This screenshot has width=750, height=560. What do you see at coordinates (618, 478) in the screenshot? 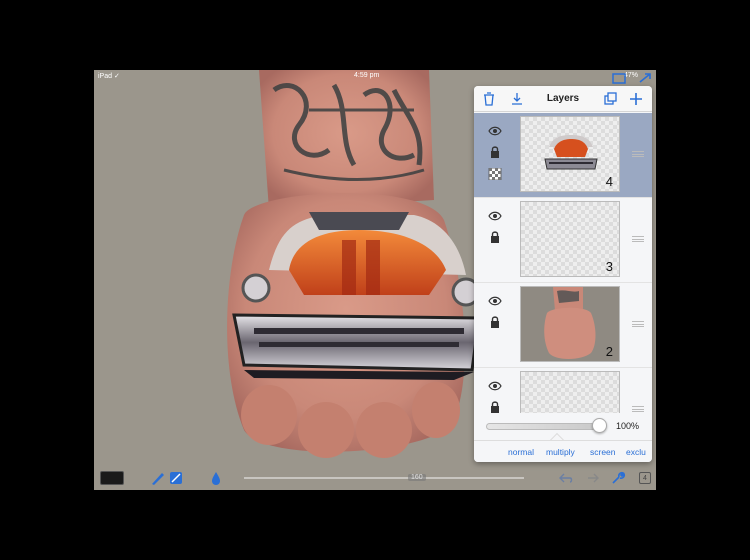
I see `wrench-icon` at bounding box center [618, 478].